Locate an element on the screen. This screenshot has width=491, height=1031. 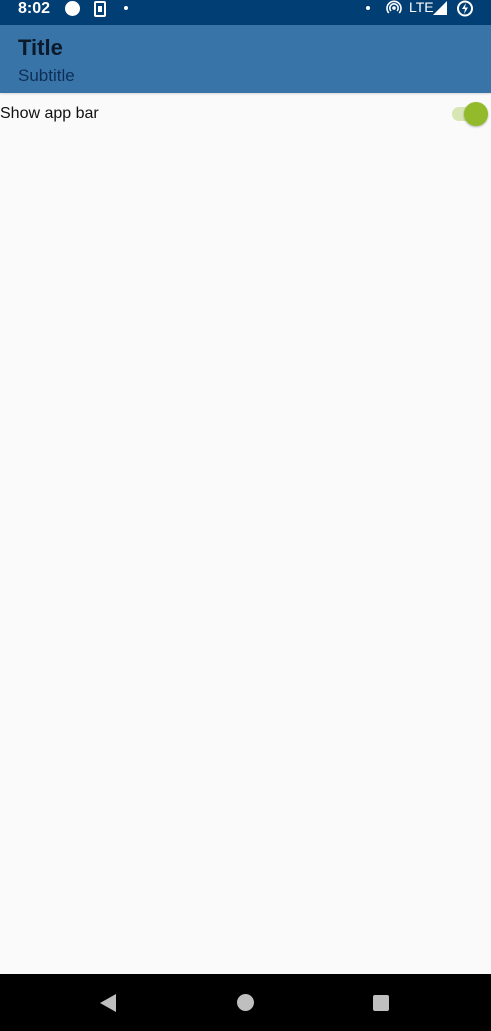
status-bar: 8:02 LTE is located at coordinates (245, 12).